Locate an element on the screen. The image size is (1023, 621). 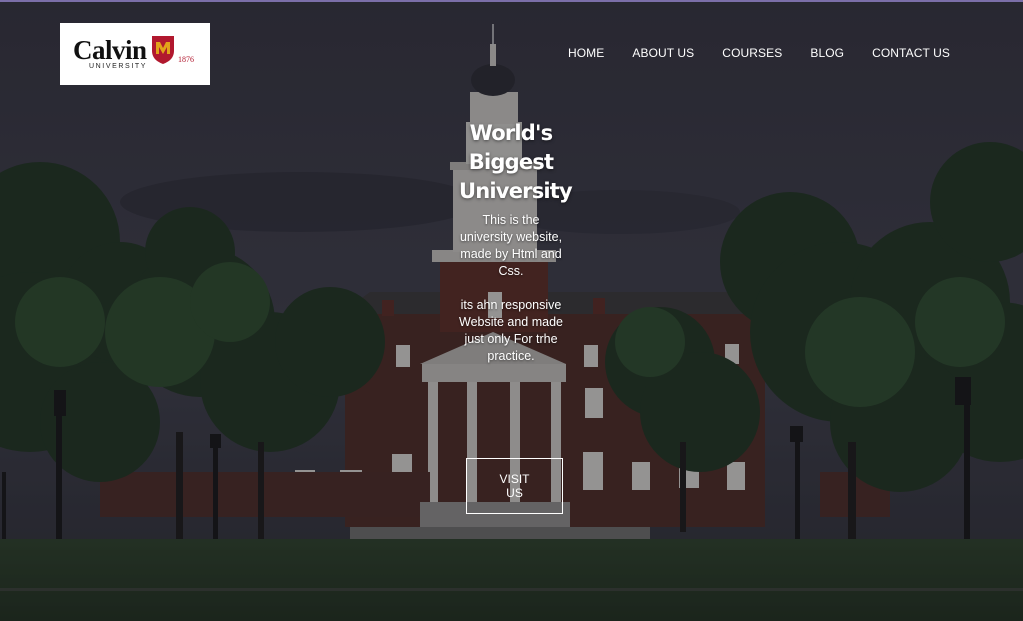
nav-courses: COURSES is located at coordinates (752, 53).